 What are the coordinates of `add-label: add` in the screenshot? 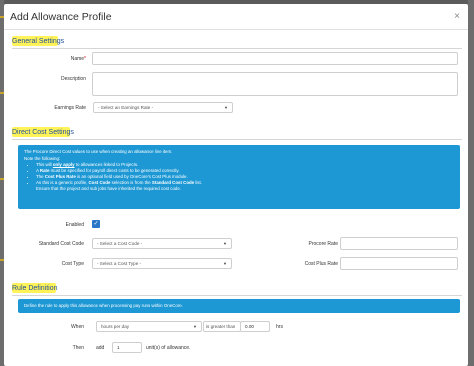 It's located at (100, 348).